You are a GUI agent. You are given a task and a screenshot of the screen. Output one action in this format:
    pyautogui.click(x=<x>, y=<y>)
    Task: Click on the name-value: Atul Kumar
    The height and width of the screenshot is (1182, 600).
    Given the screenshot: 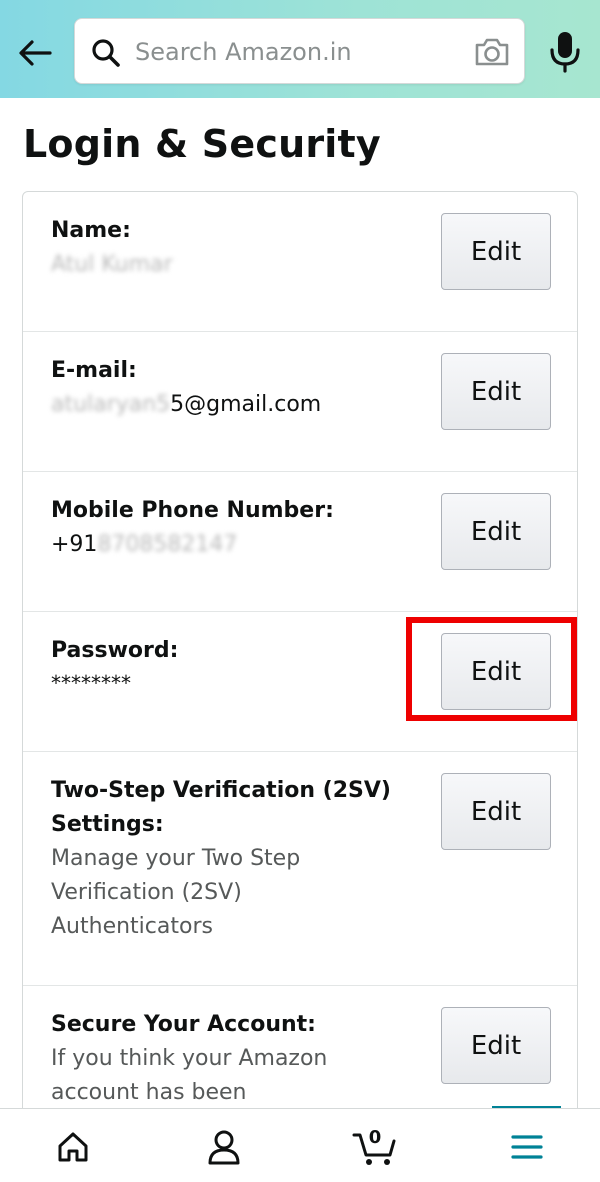 What is the action you would take?
    pyautogui.click(x=112, y=264)
    